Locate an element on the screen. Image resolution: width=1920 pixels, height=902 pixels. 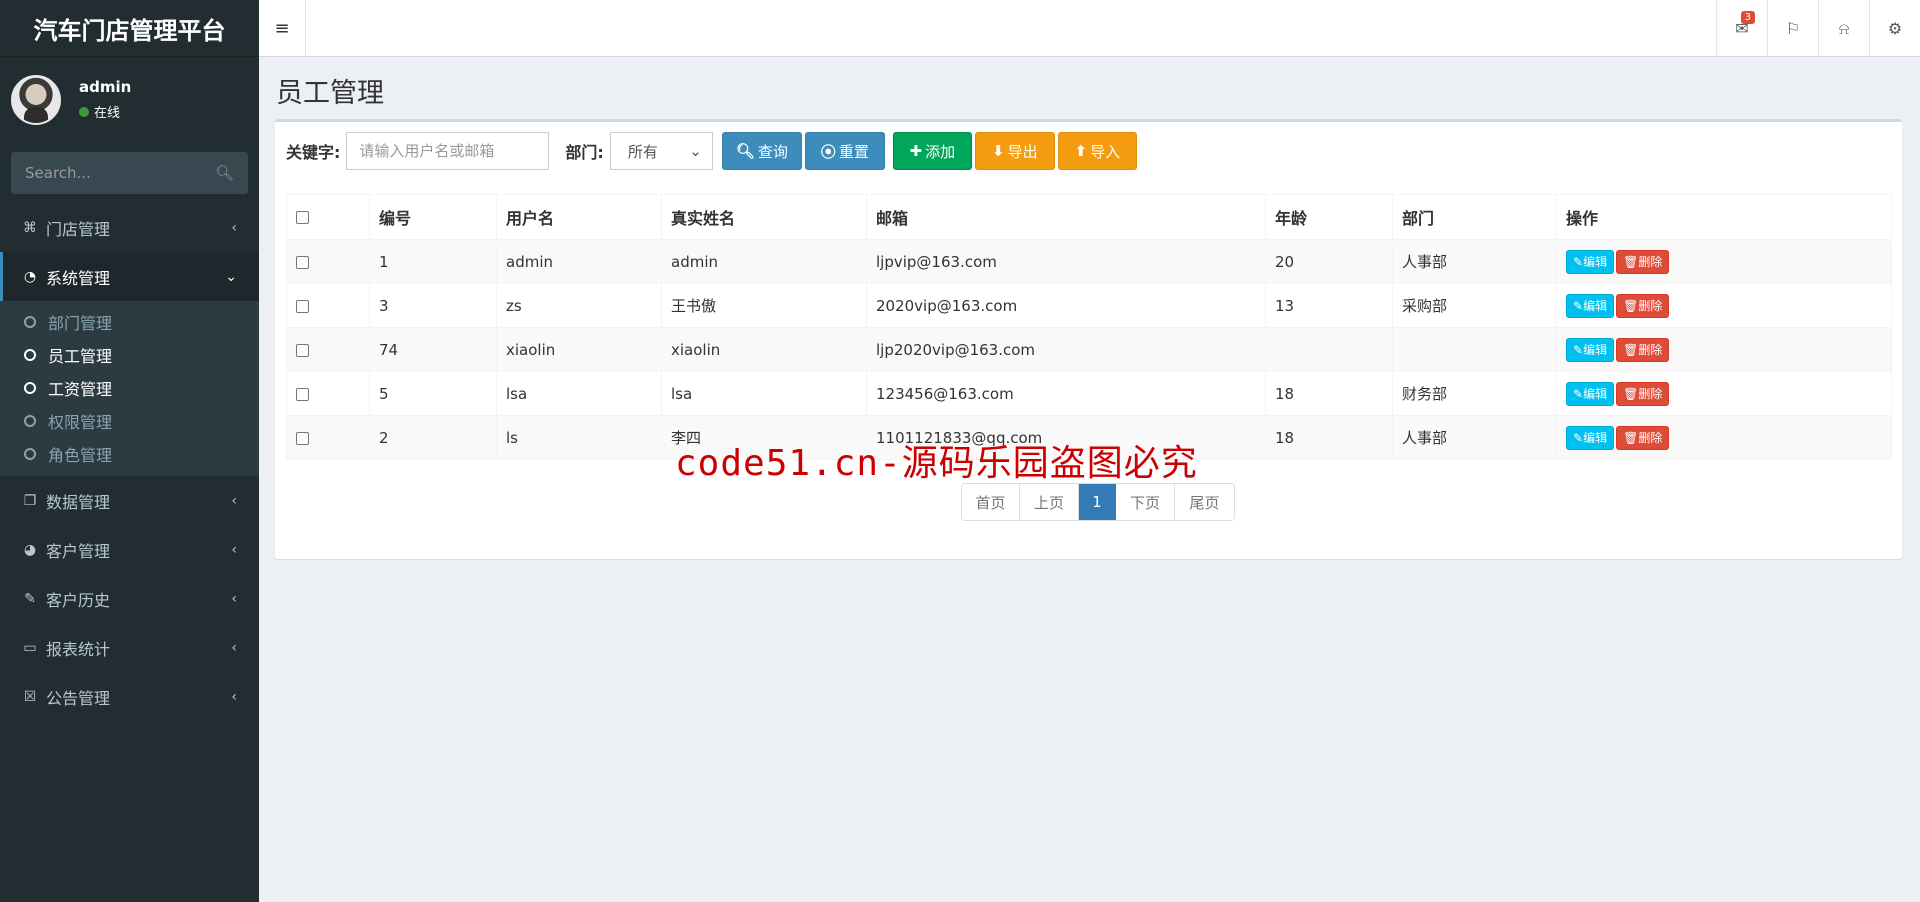
table-row: 1 admin admin ljpvip@163.com 20 人事部 ✎ 编辑 🗑︎ 删除 is located at coordinates (1089, 261).